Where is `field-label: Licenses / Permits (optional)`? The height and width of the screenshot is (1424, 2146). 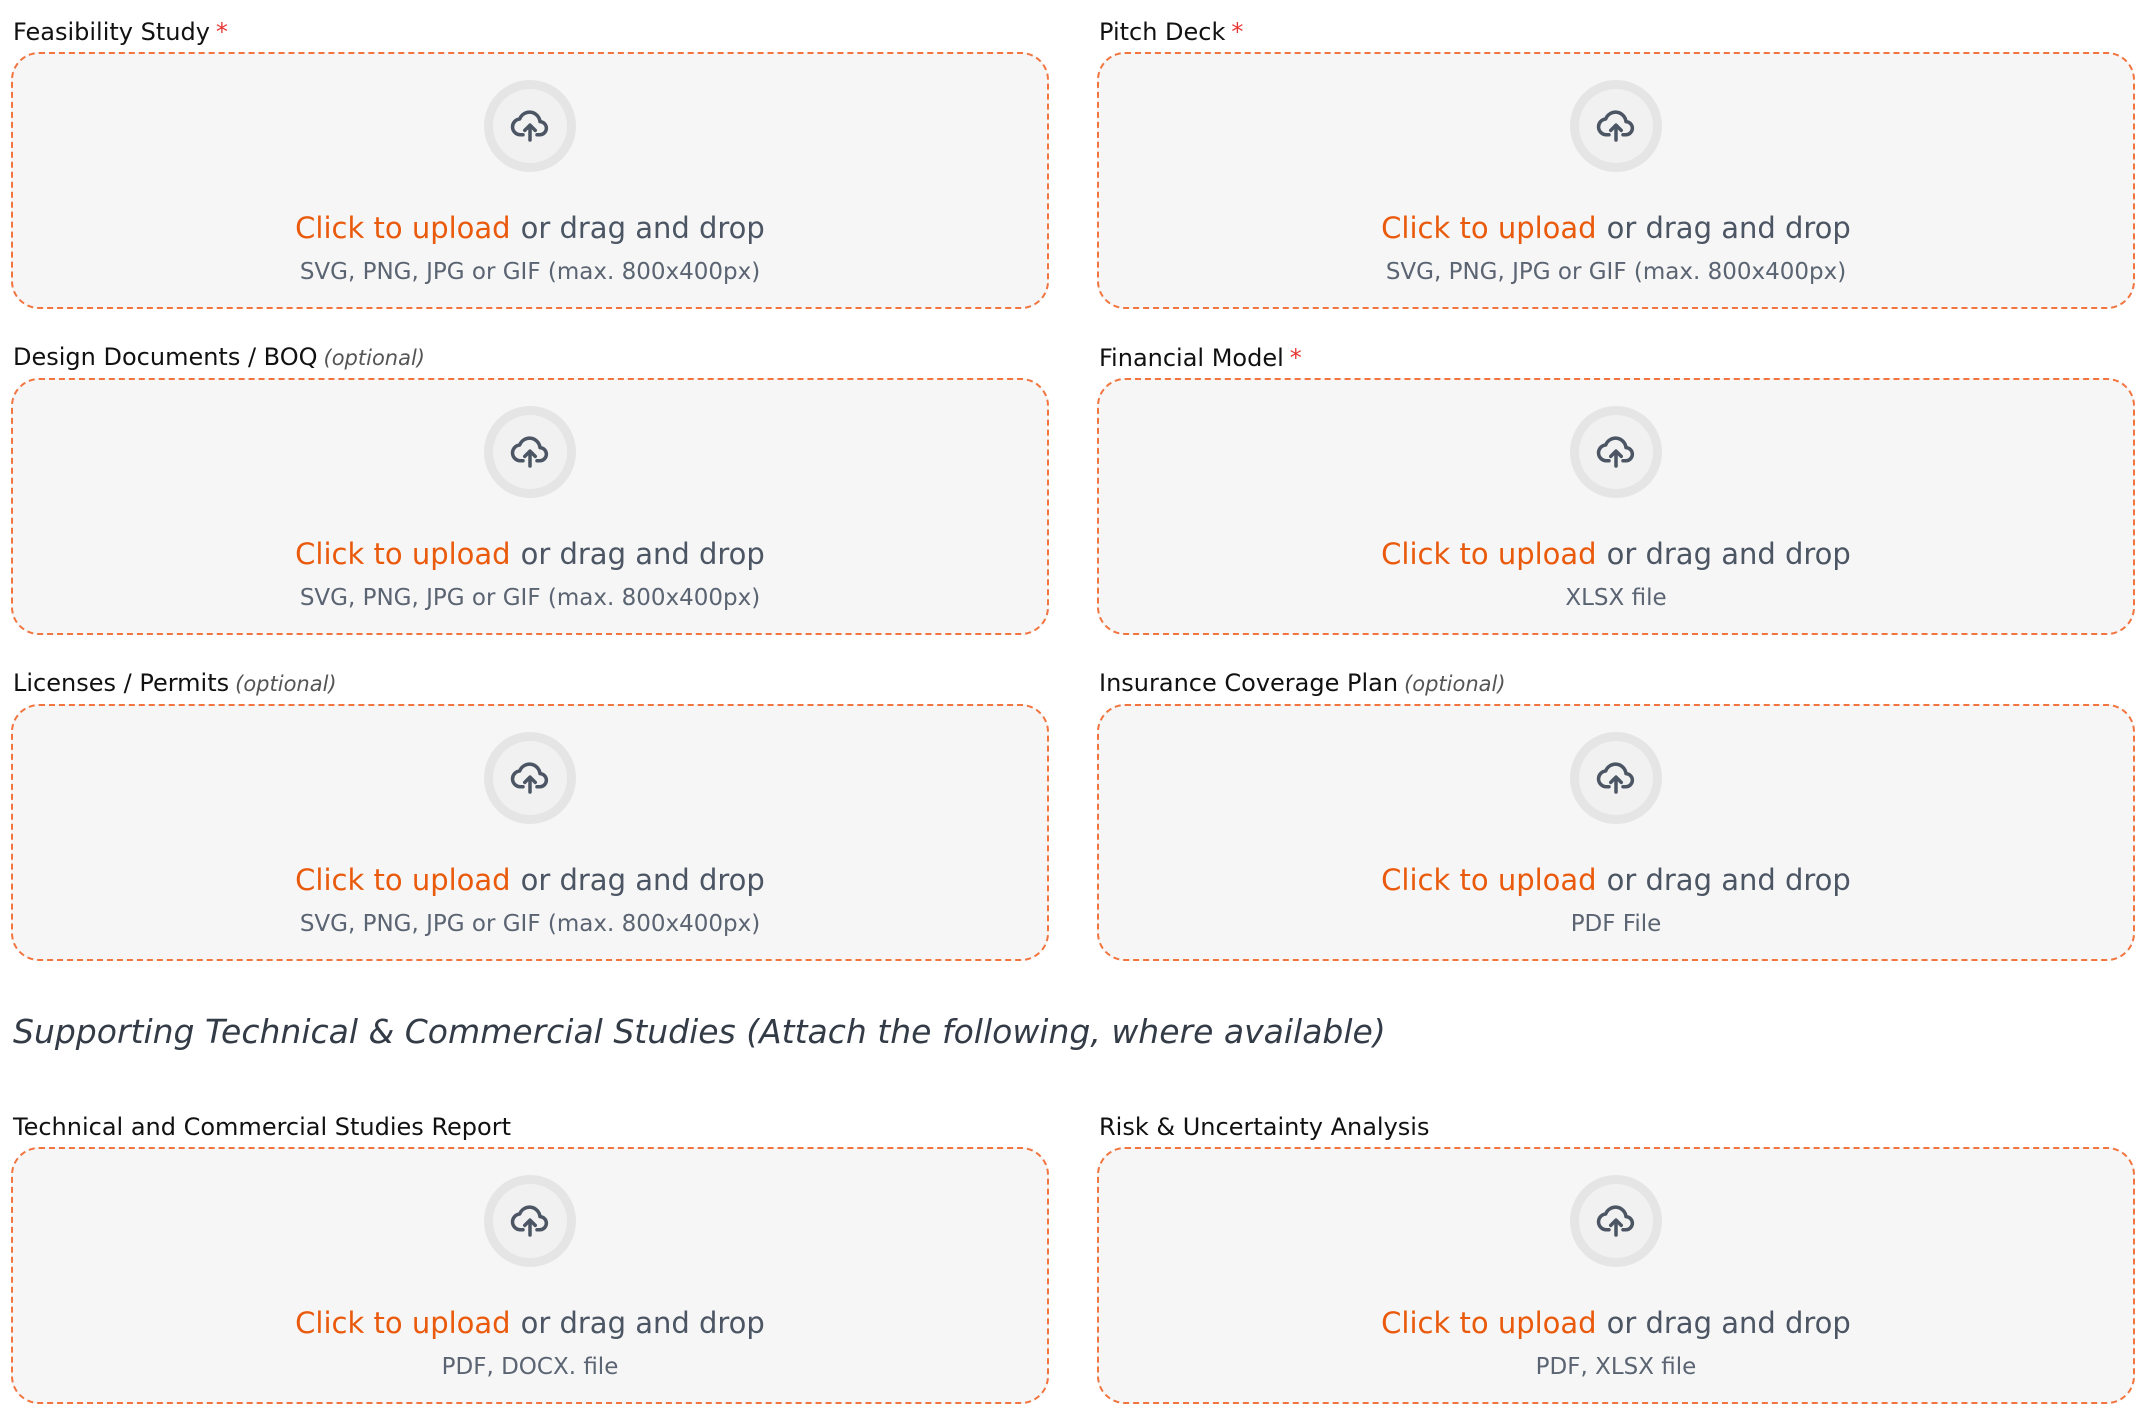 field-label: Licenses / Permits (optional) is located at coordinates (175, 683).